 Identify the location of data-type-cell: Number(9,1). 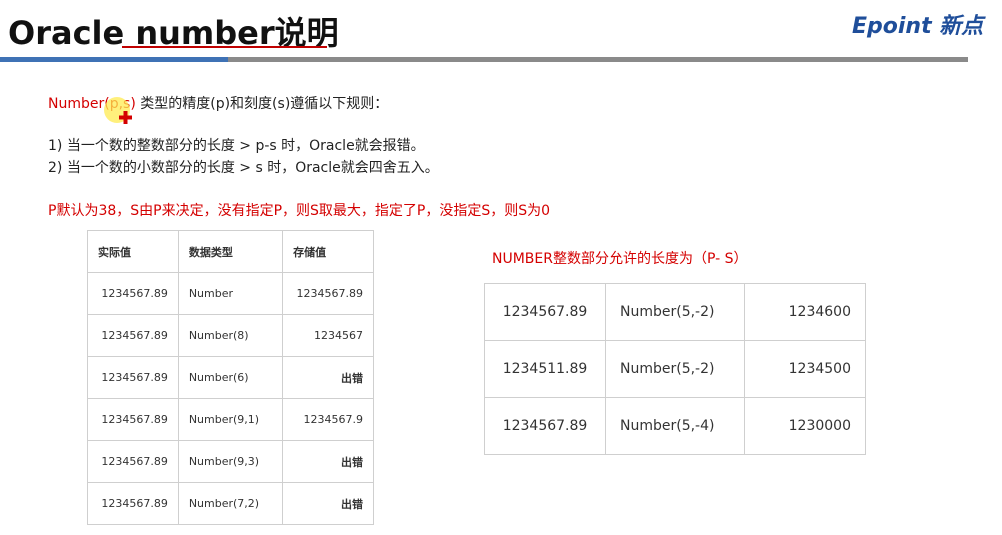
(230, 419).